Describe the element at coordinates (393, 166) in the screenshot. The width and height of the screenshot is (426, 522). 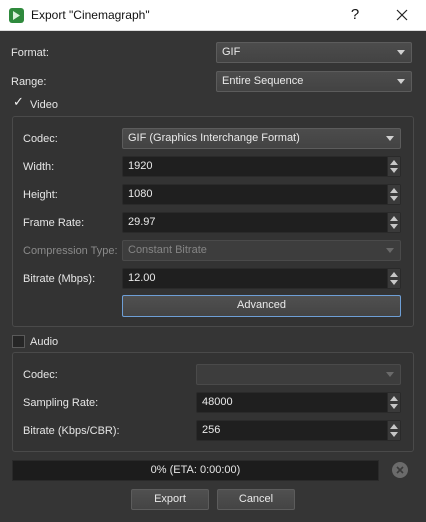
I see `width-stepper` at that location.